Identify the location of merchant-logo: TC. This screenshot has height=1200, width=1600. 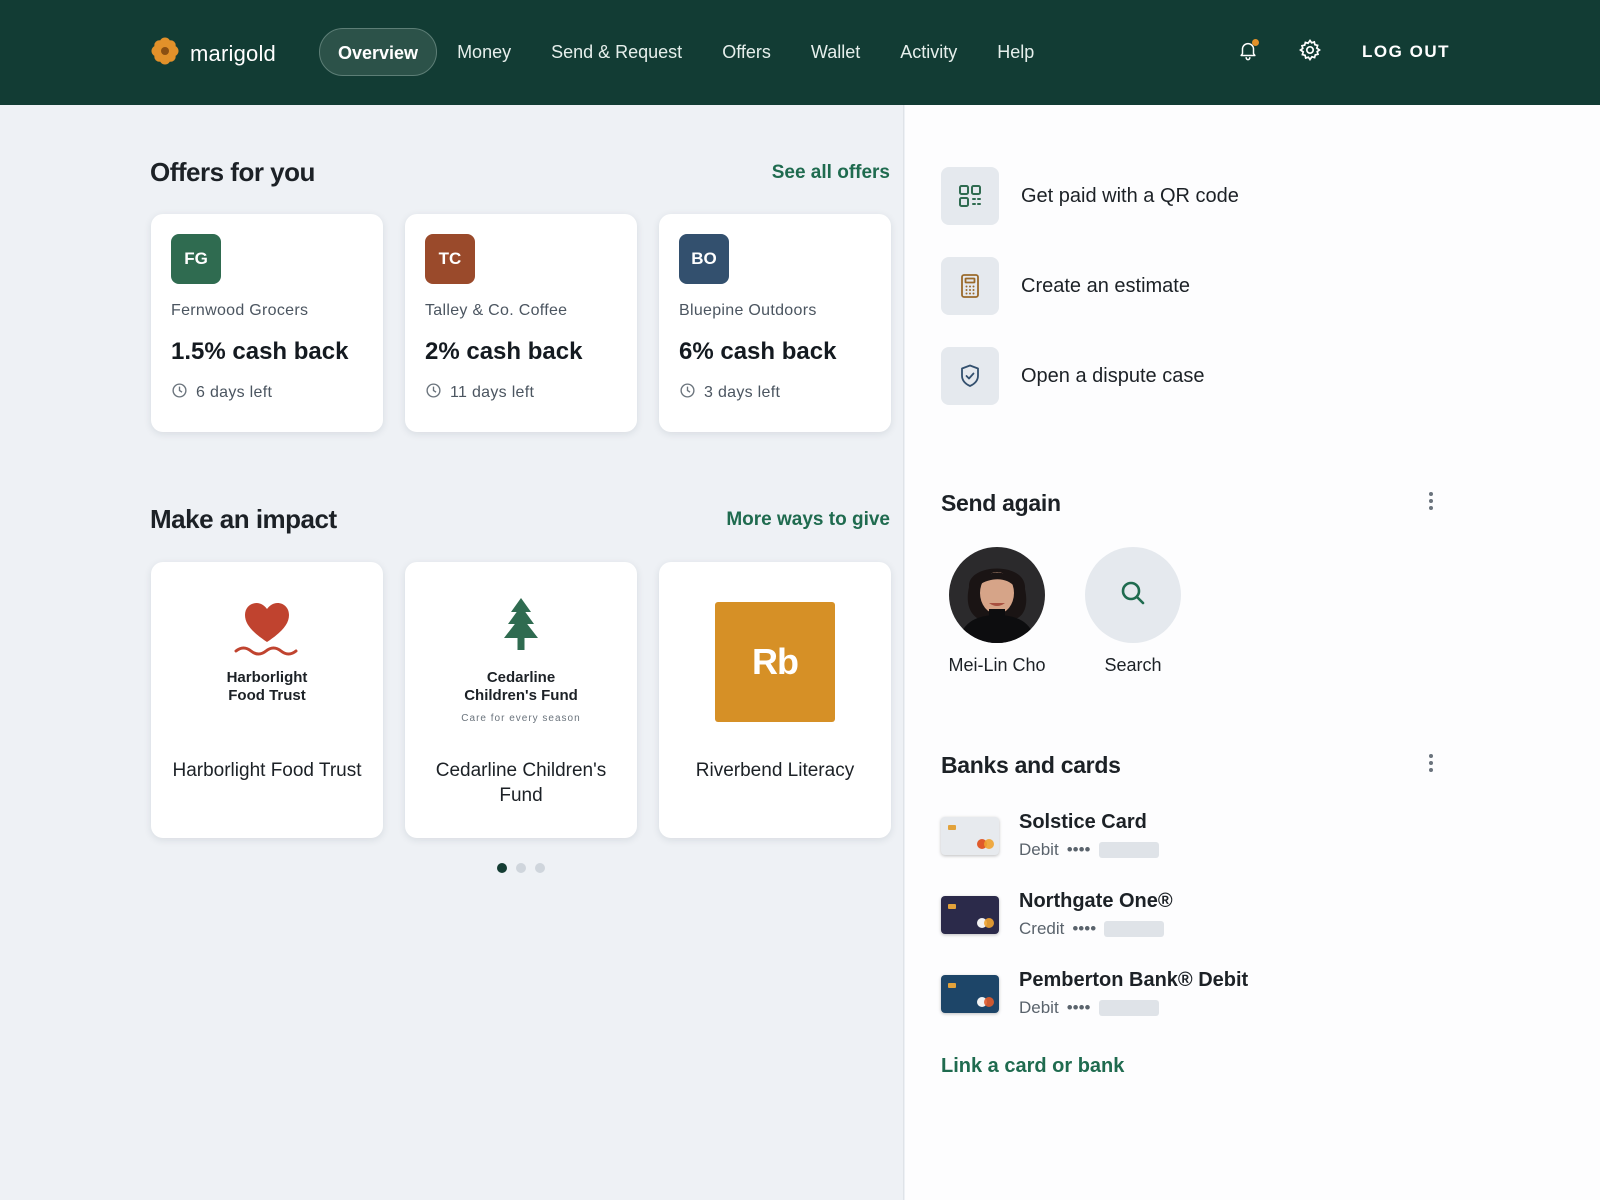
(450, 259).